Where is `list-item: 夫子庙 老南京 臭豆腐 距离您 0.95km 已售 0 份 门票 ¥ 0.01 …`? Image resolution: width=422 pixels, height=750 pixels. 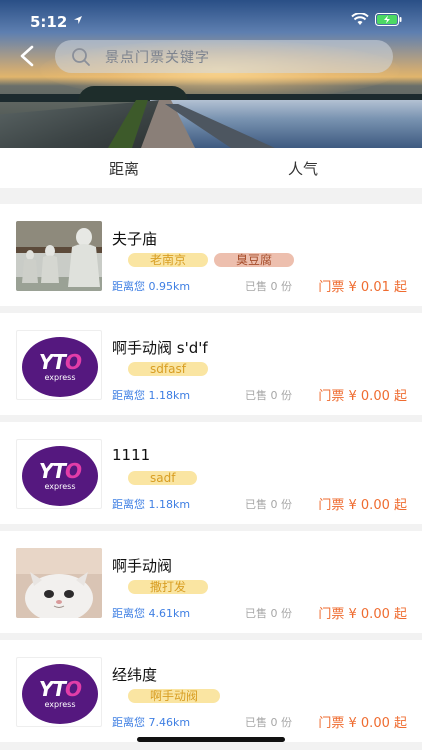 list-item: 夫子庙 老南京 臭豆腐 距离您 0.95km 已售 0 份 门票 ¥ 0.01 … is located at coordinates (211, 255).